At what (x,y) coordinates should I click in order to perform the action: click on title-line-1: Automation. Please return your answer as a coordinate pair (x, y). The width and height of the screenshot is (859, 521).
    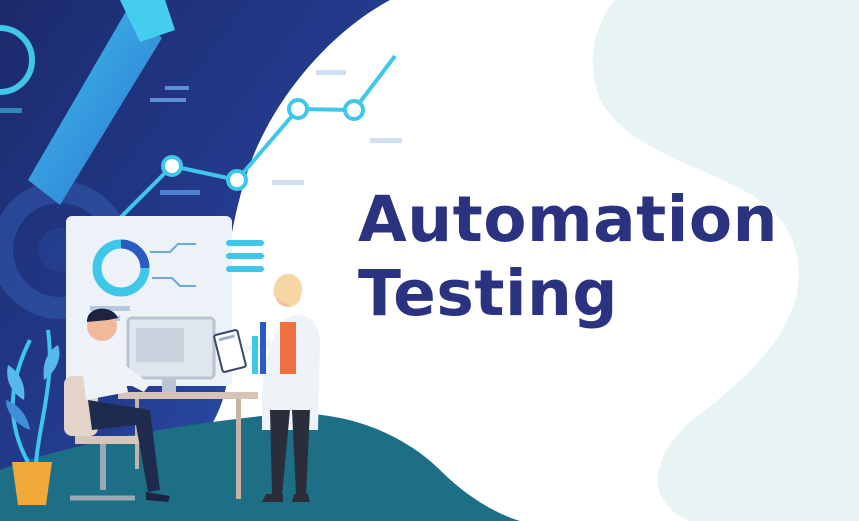
    Looking at the image, I should click on (568, 219).